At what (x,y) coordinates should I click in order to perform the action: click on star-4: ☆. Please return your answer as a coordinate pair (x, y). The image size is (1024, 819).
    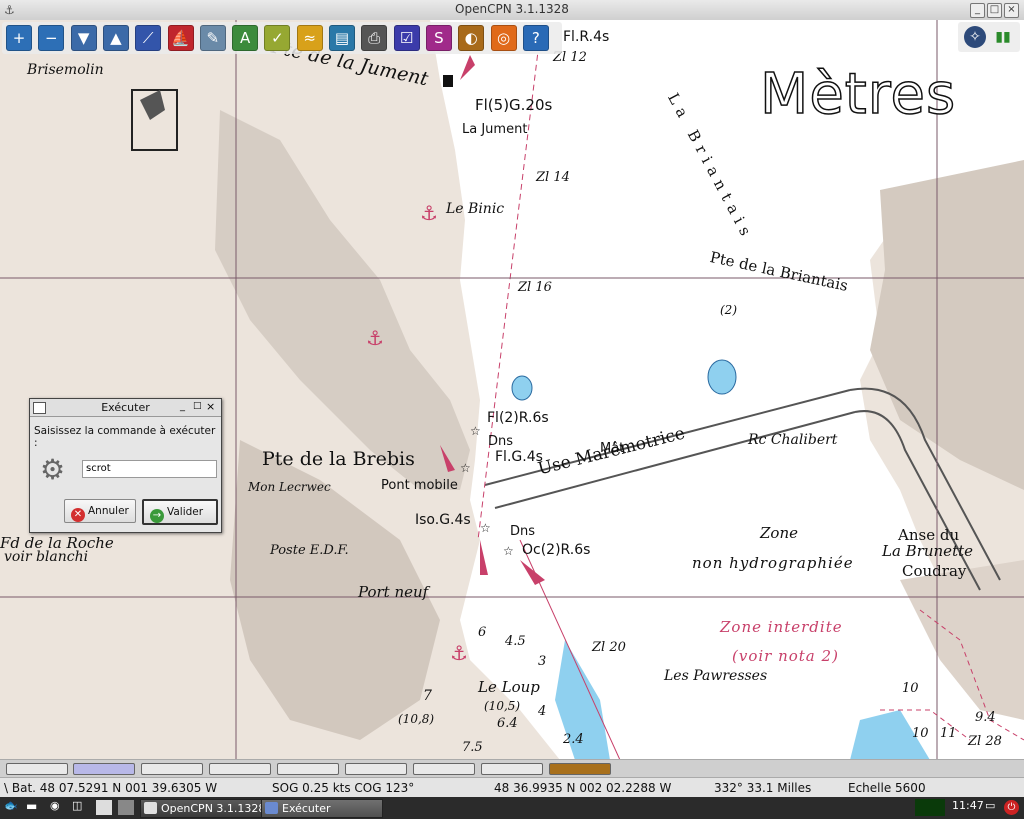
    Looking at the image, I should click on (508, 551).